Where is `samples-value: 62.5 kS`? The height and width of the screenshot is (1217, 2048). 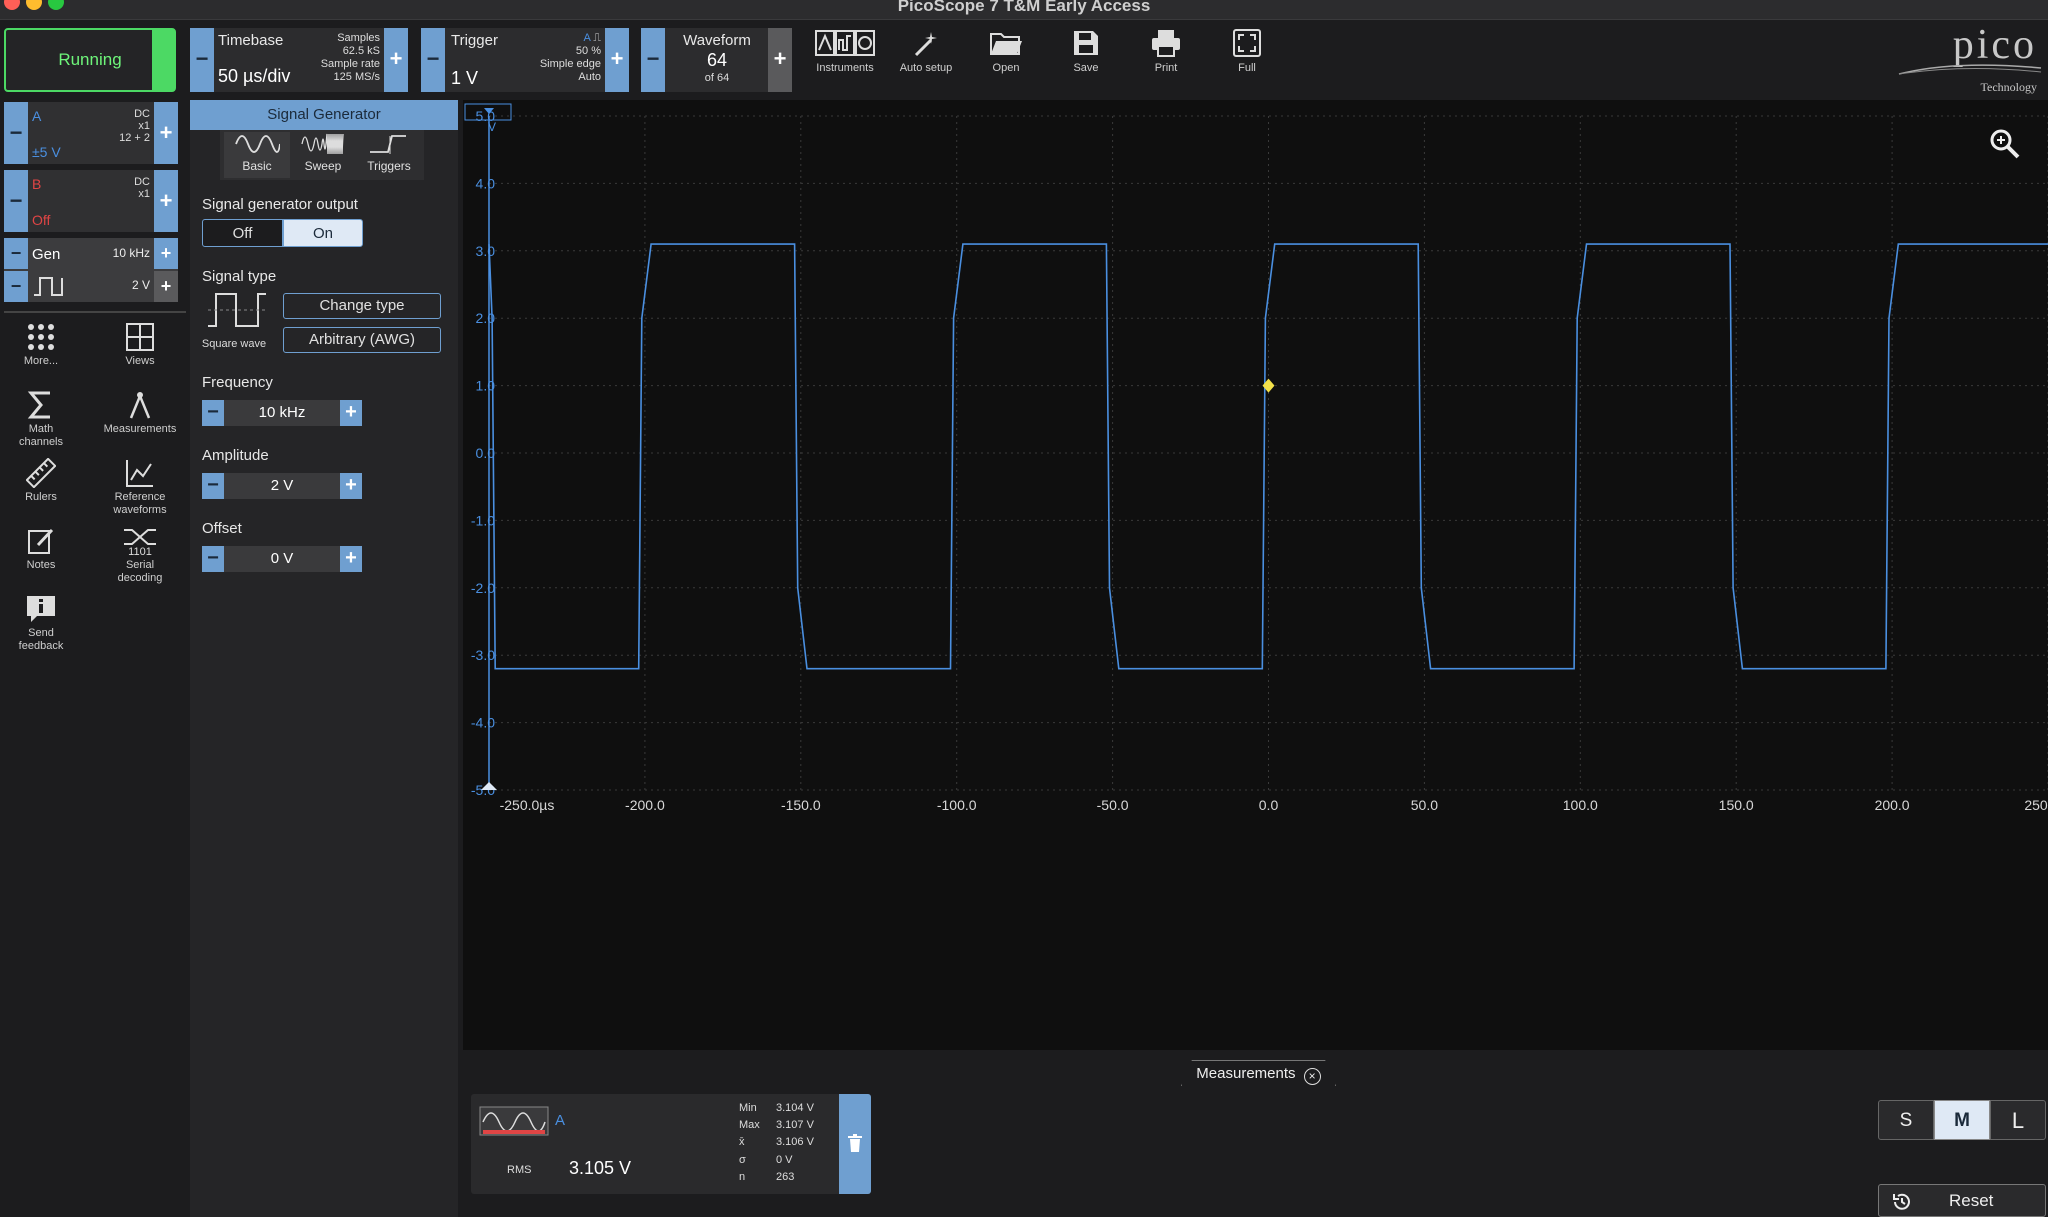 samples-value: 62.5 kS is located at coordinates (361, 51).